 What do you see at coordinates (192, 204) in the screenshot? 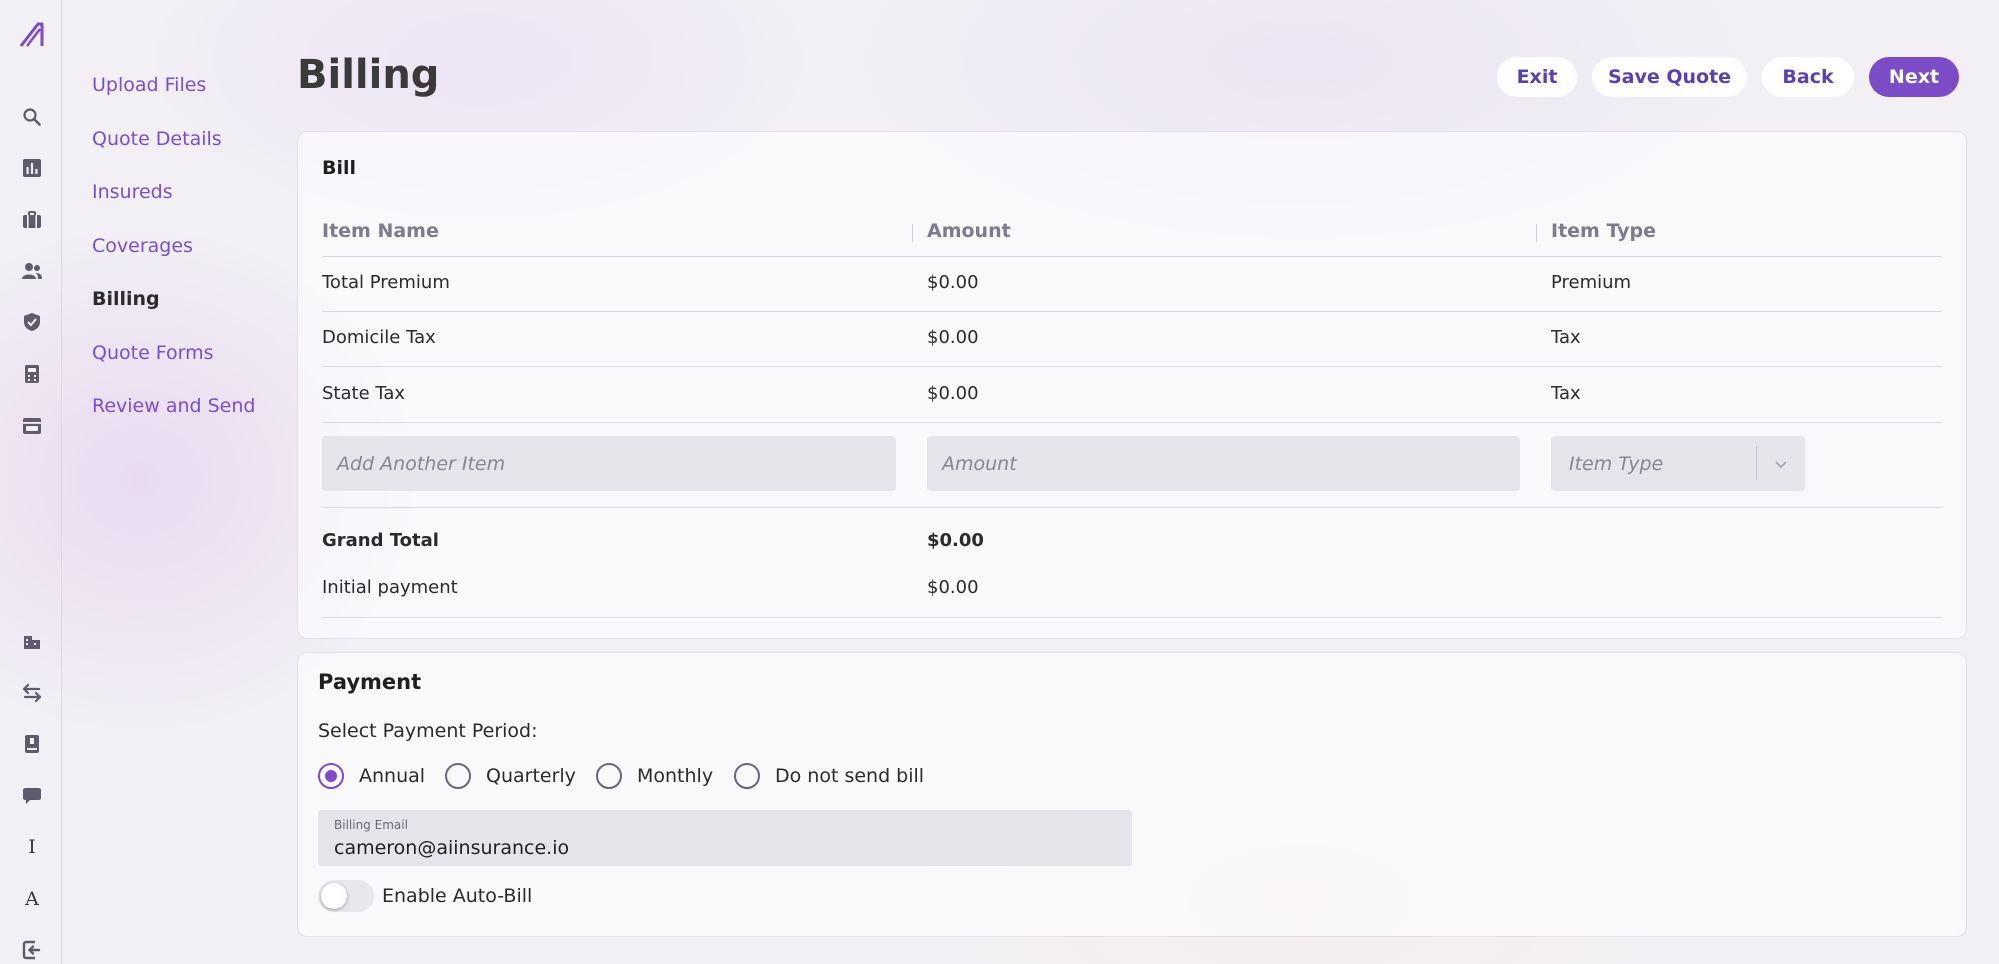
I see `nav-item-insureds: Insureds` at bounding box center [192, 204].